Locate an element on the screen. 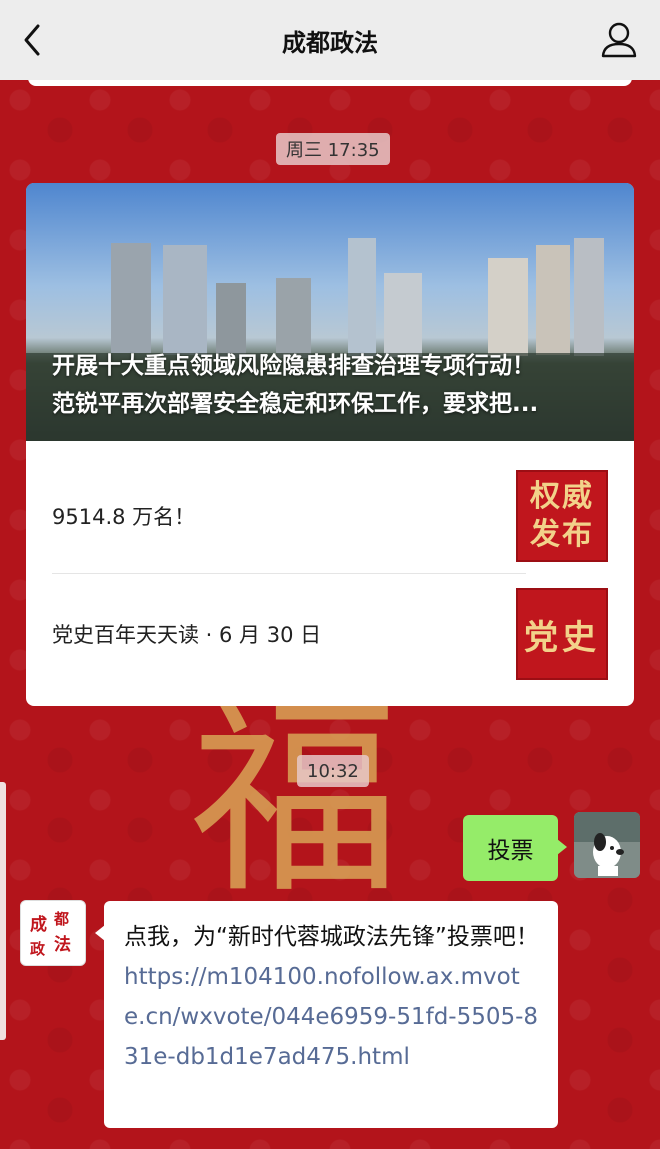 Image resolution: width=660 pixels, height=1149 pixels. official-account-avatar: 成 都 政 法 is located at coordinates (53, 933).